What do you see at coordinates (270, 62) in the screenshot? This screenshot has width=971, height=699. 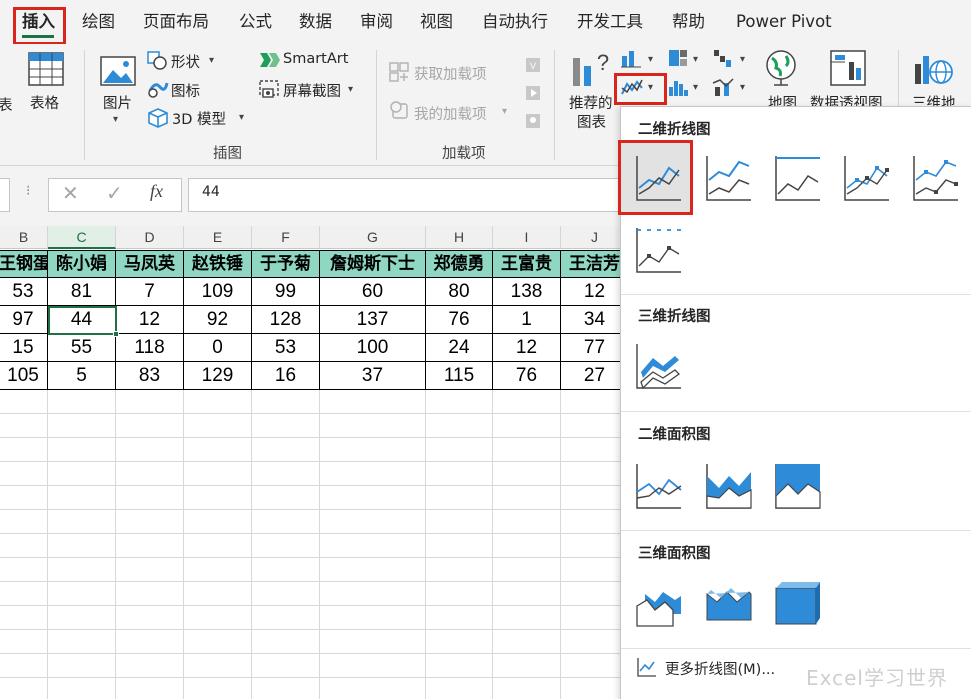 I see `smartart-icon` at bounding box center [270, 62].